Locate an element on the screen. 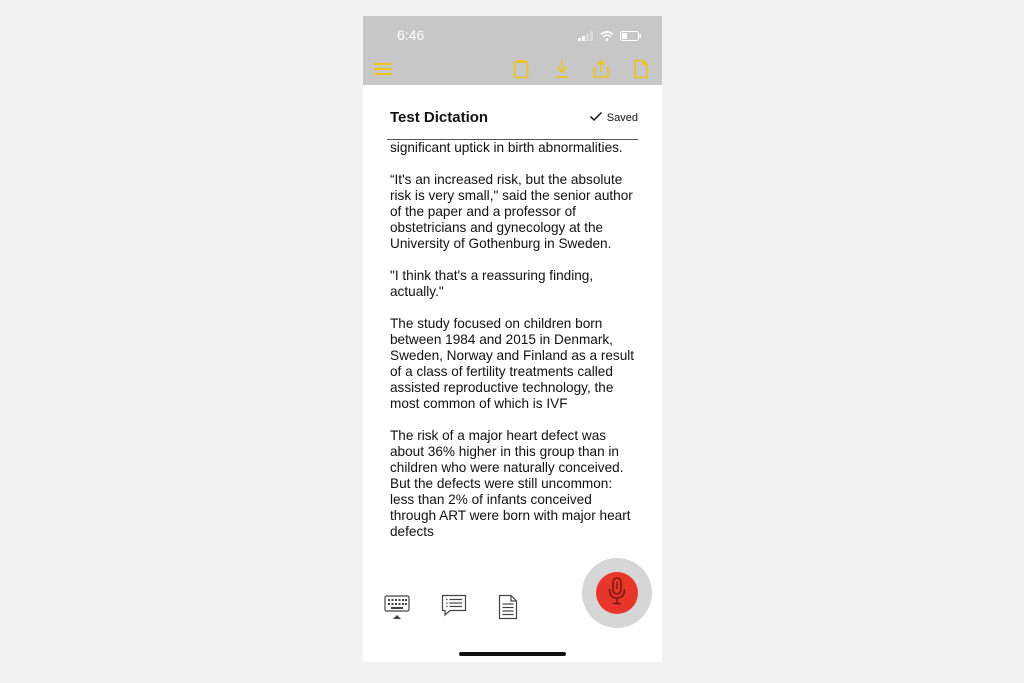  comment-icon is located at coordinates (454, 606).